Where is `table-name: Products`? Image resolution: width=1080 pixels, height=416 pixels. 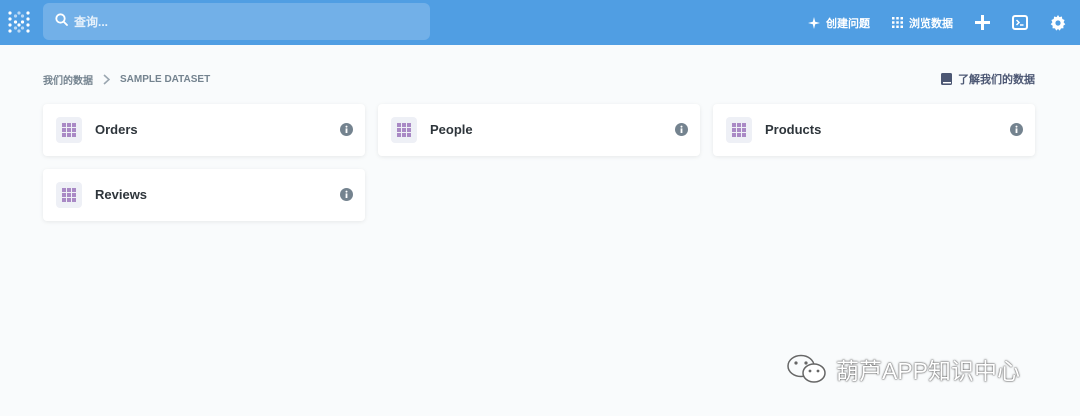
table-name: Products is located at coordinates (793, 129).